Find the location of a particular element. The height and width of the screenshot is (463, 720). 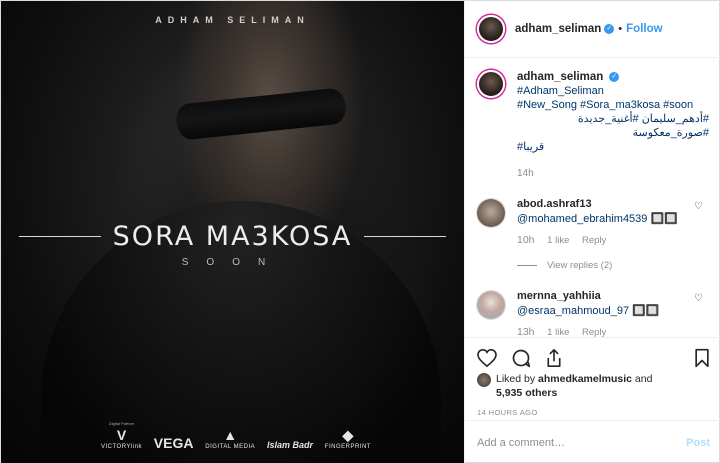

reply-button: Reply is located at coordinates (594, 240).